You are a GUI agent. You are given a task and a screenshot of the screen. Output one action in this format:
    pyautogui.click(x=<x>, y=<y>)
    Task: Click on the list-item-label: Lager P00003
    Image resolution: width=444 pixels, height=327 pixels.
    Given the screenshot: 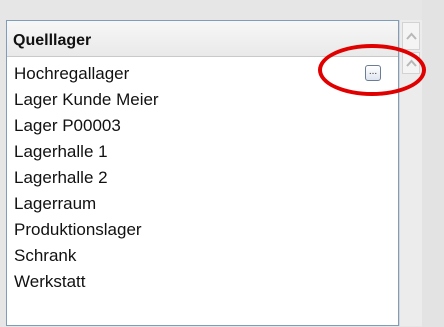 What is the action you would take?
    pyautogui.click(x=67, y=125)
    